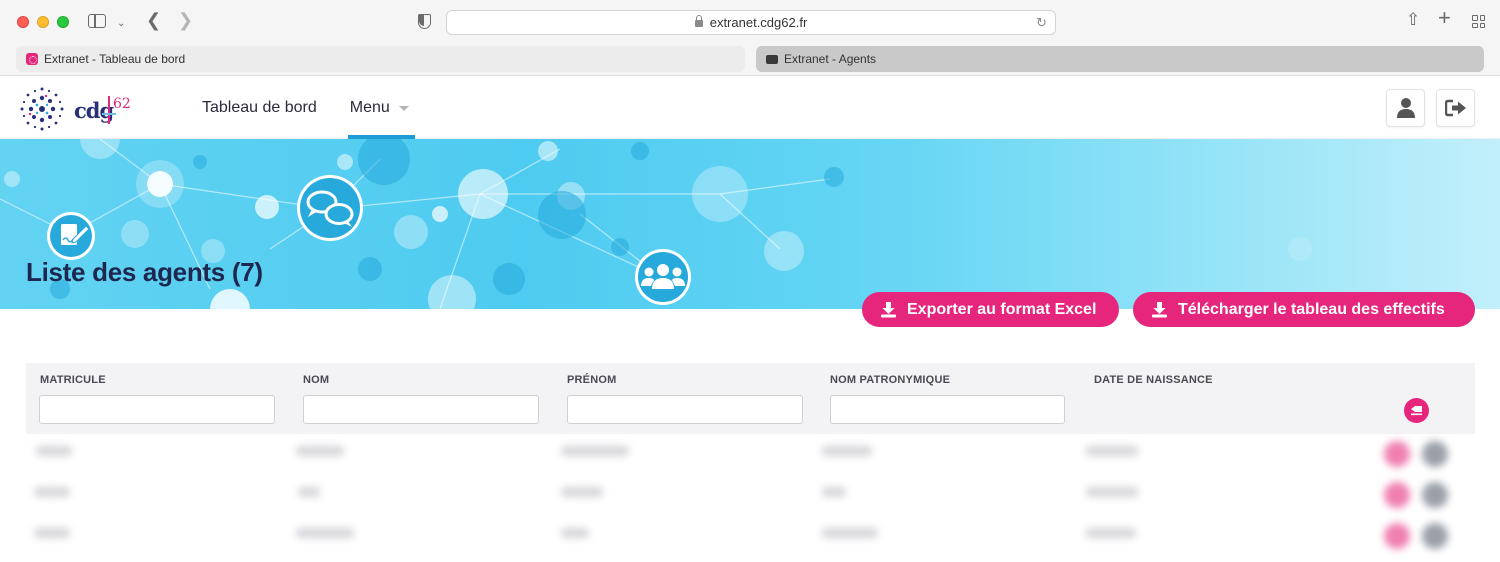 Image resolution: width=1500 pixels, height=562 pixels. I want to click on nav-item-dashboard: Tableau de bord, so click(259, 107).